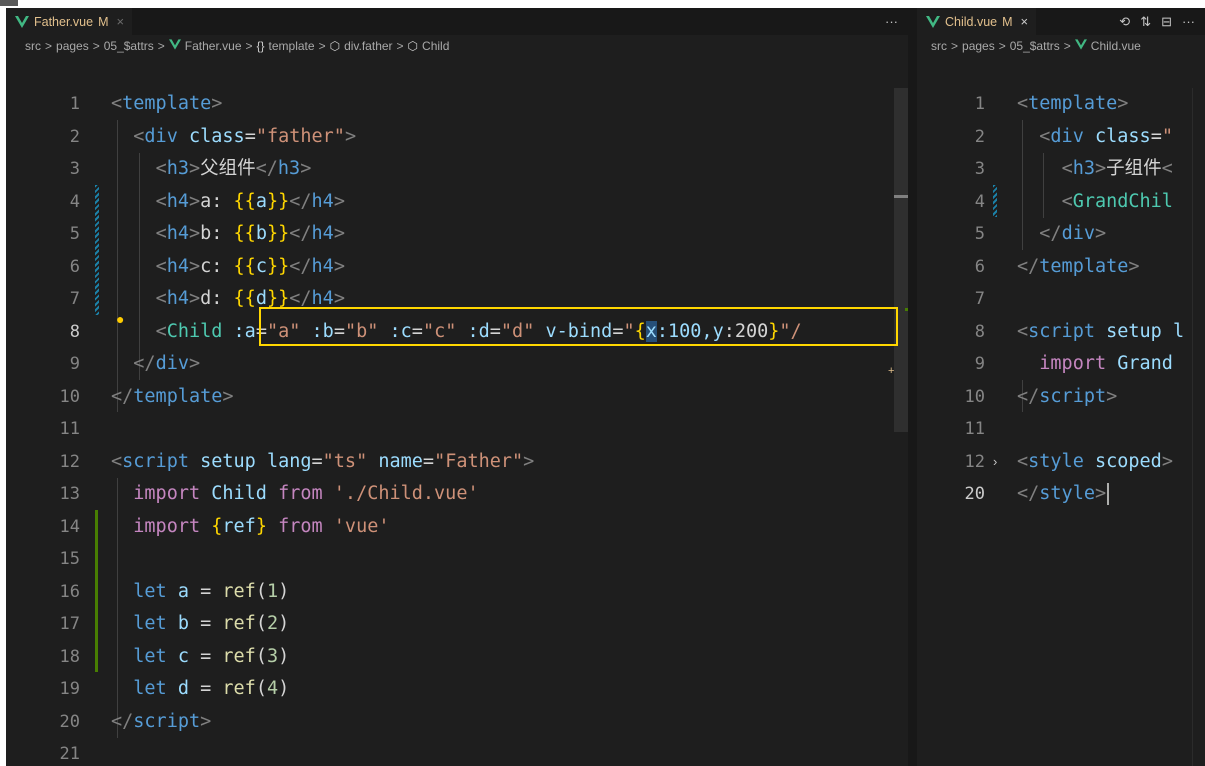  I want to click on code-line: 3 <h3>子组件<, so click(1061, 169).